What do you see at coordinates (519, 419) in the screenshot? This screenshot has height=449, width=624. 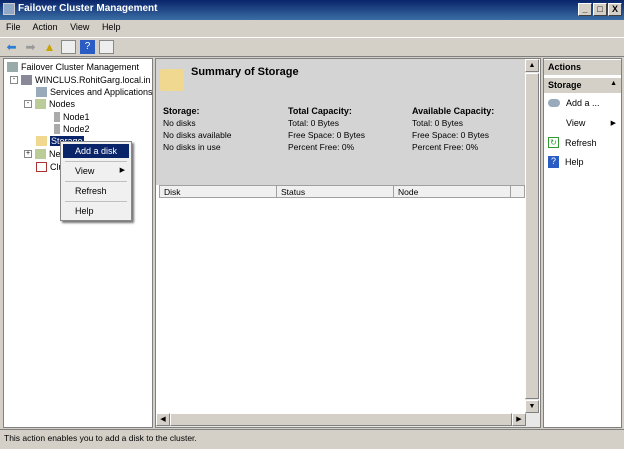 I see `scroll-right-icon: ▶` at bounding box center [519, 419].